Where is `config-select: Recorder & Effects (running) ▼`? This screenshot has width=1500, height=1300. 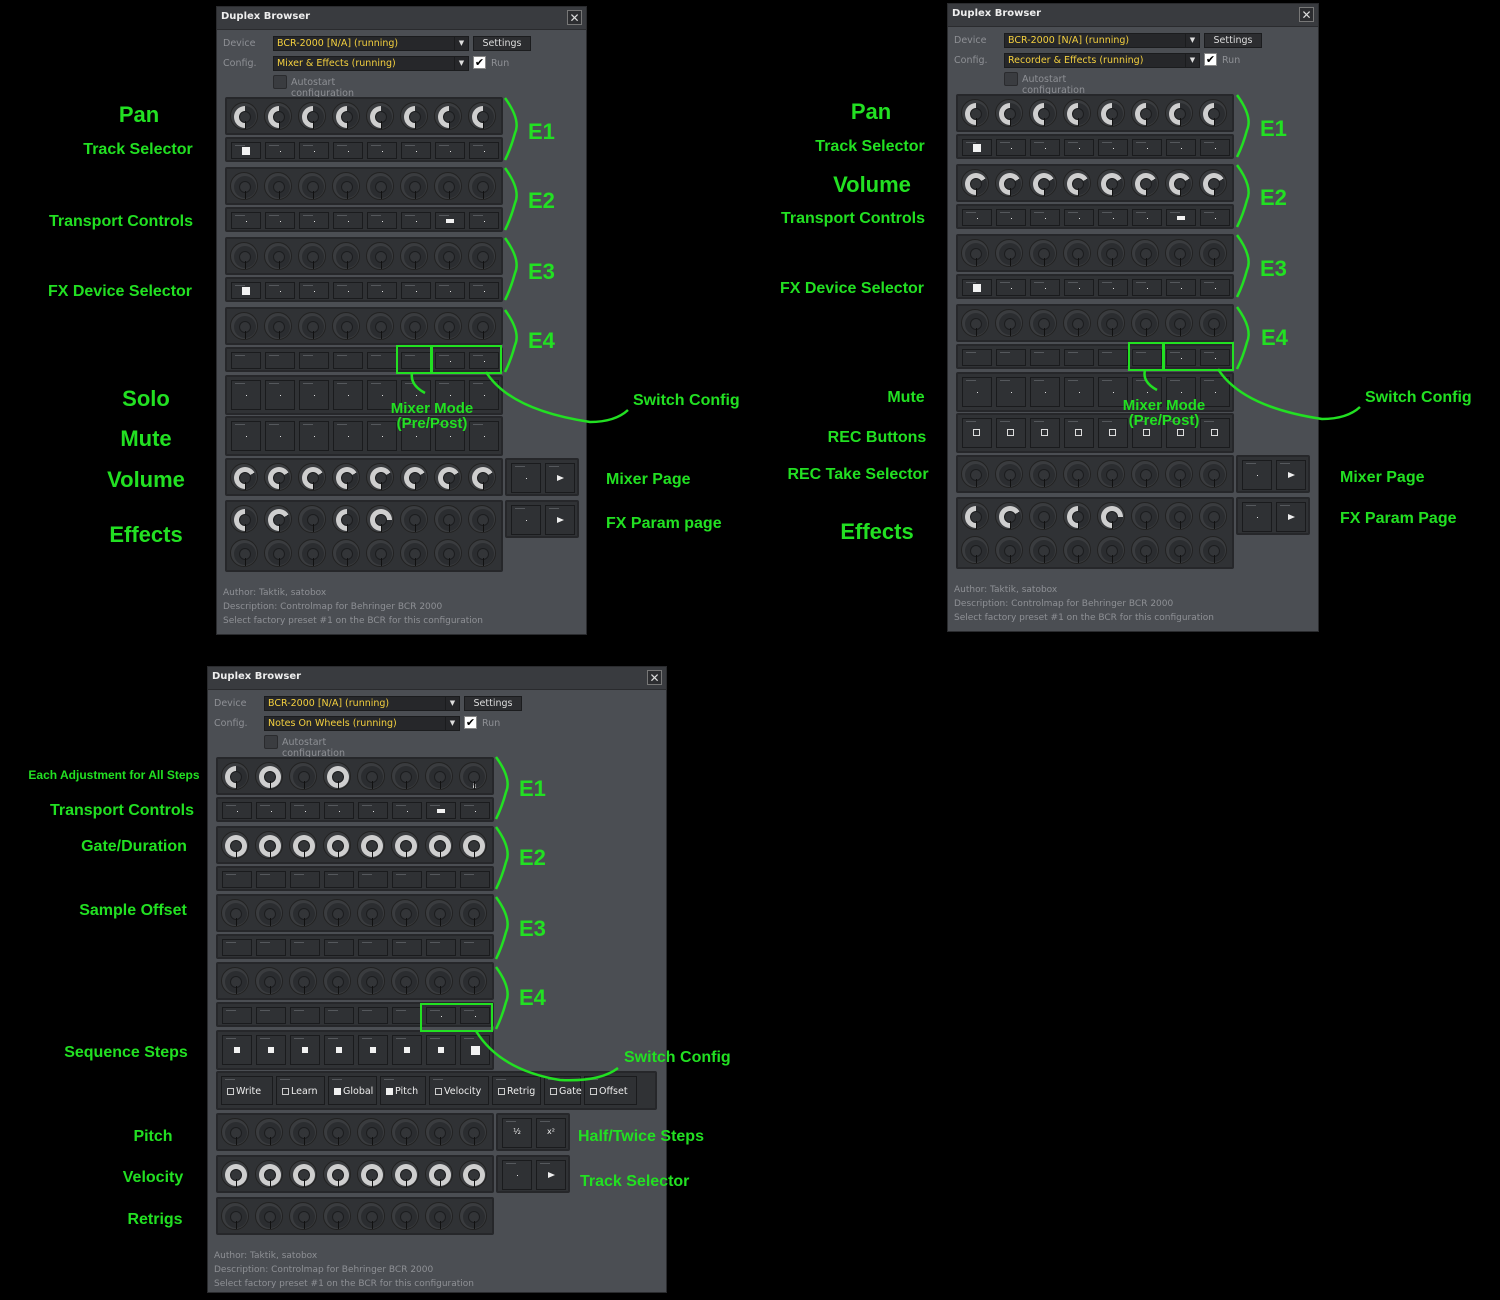
config-select: Recorder & Effects (running) ▼ is located at coordinates (1102, 60).